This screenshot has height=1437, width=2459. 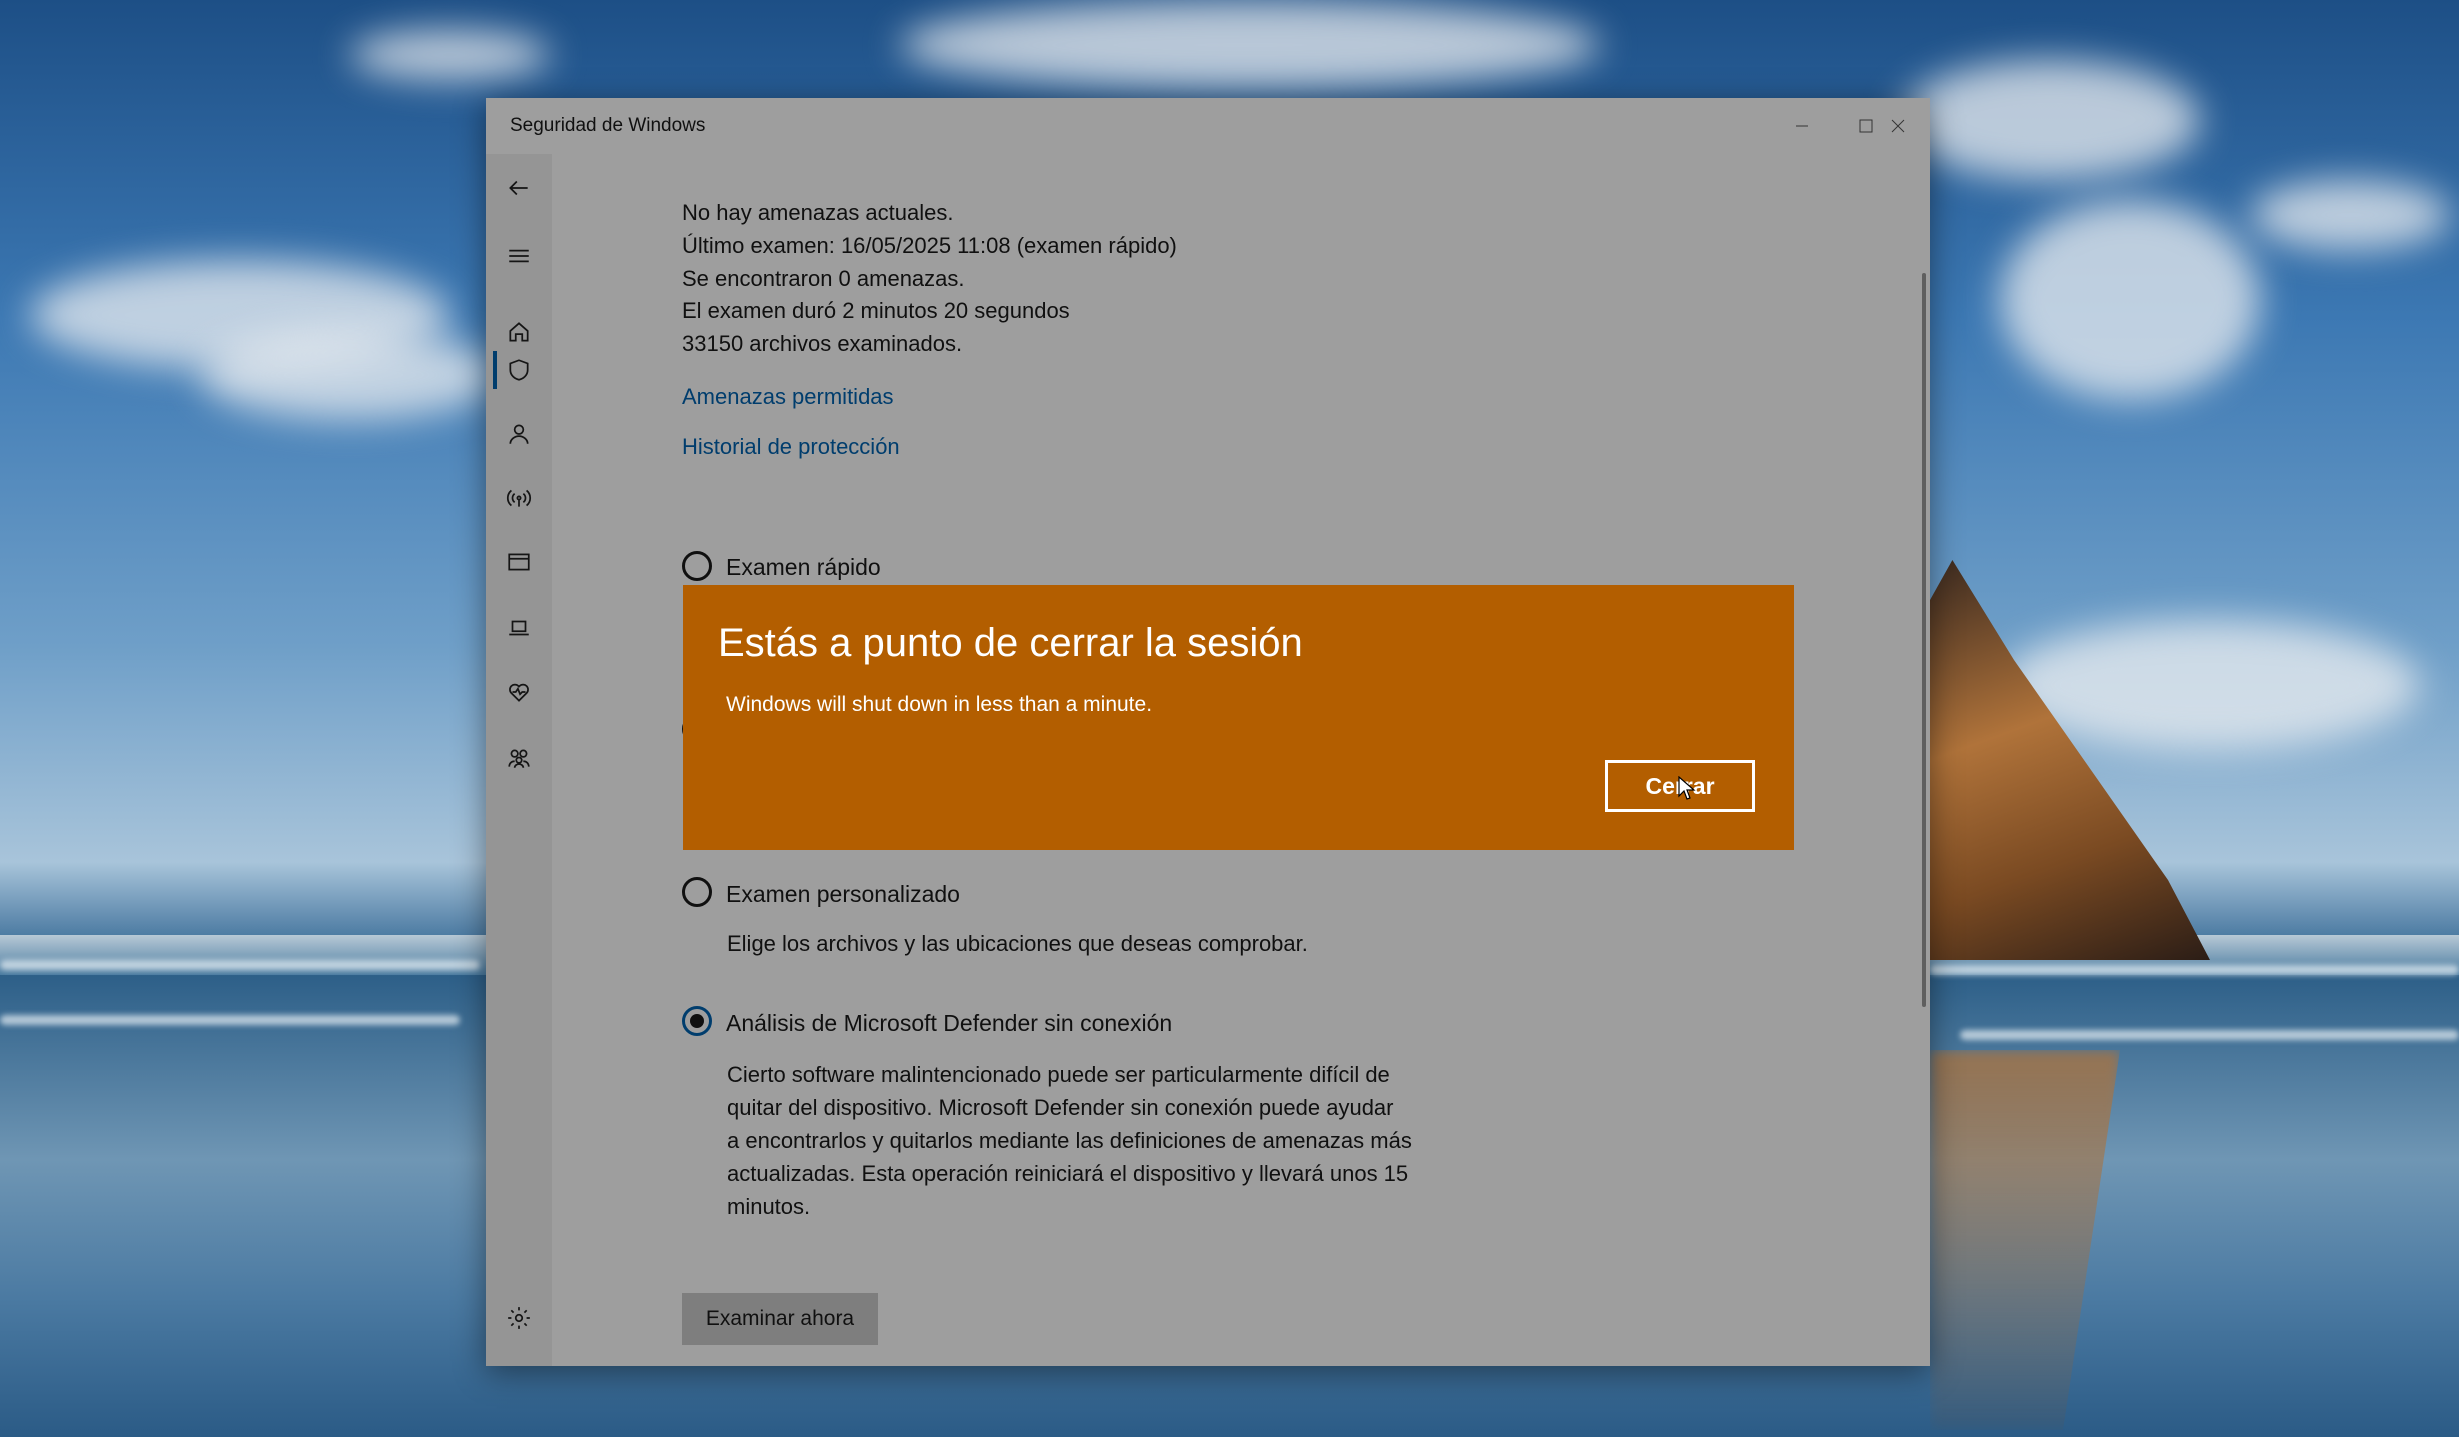 I want to click on mouse-cursor-icon, so click(x=1687, y=788).